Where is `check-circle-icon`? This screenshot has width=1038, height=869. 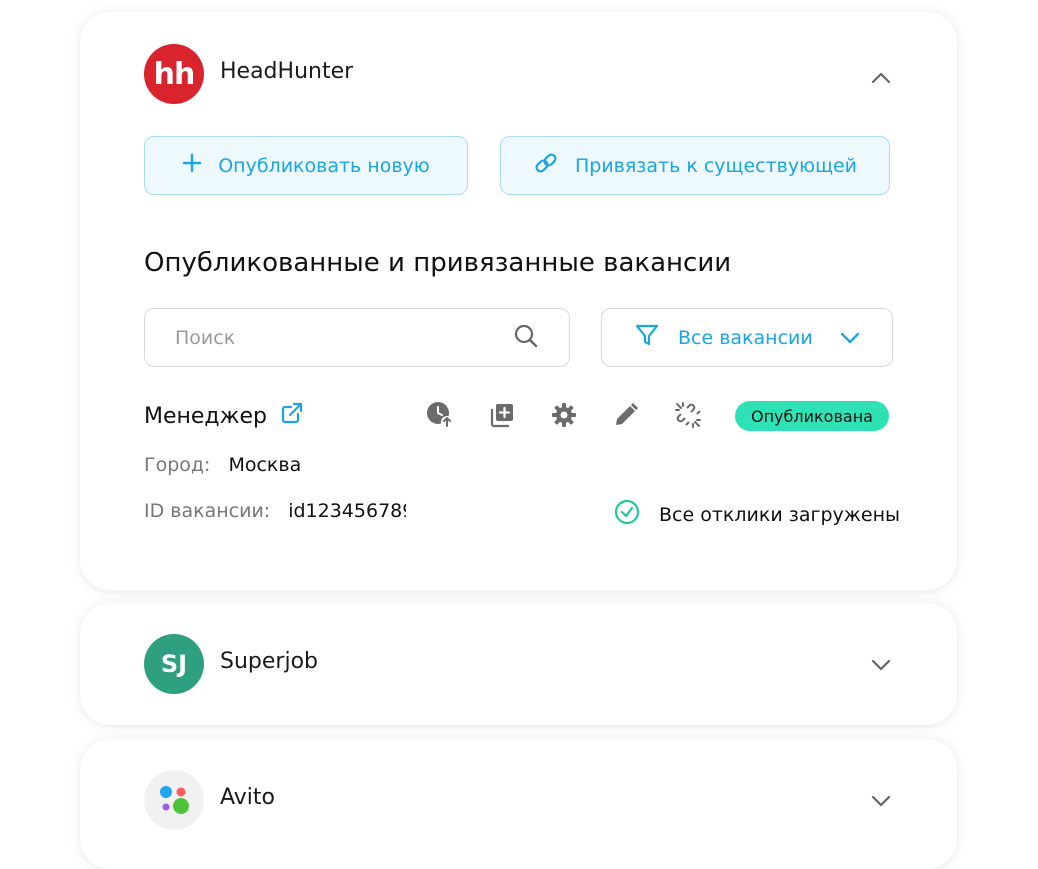
check-circle-icon is located at coordinates (627, 514).